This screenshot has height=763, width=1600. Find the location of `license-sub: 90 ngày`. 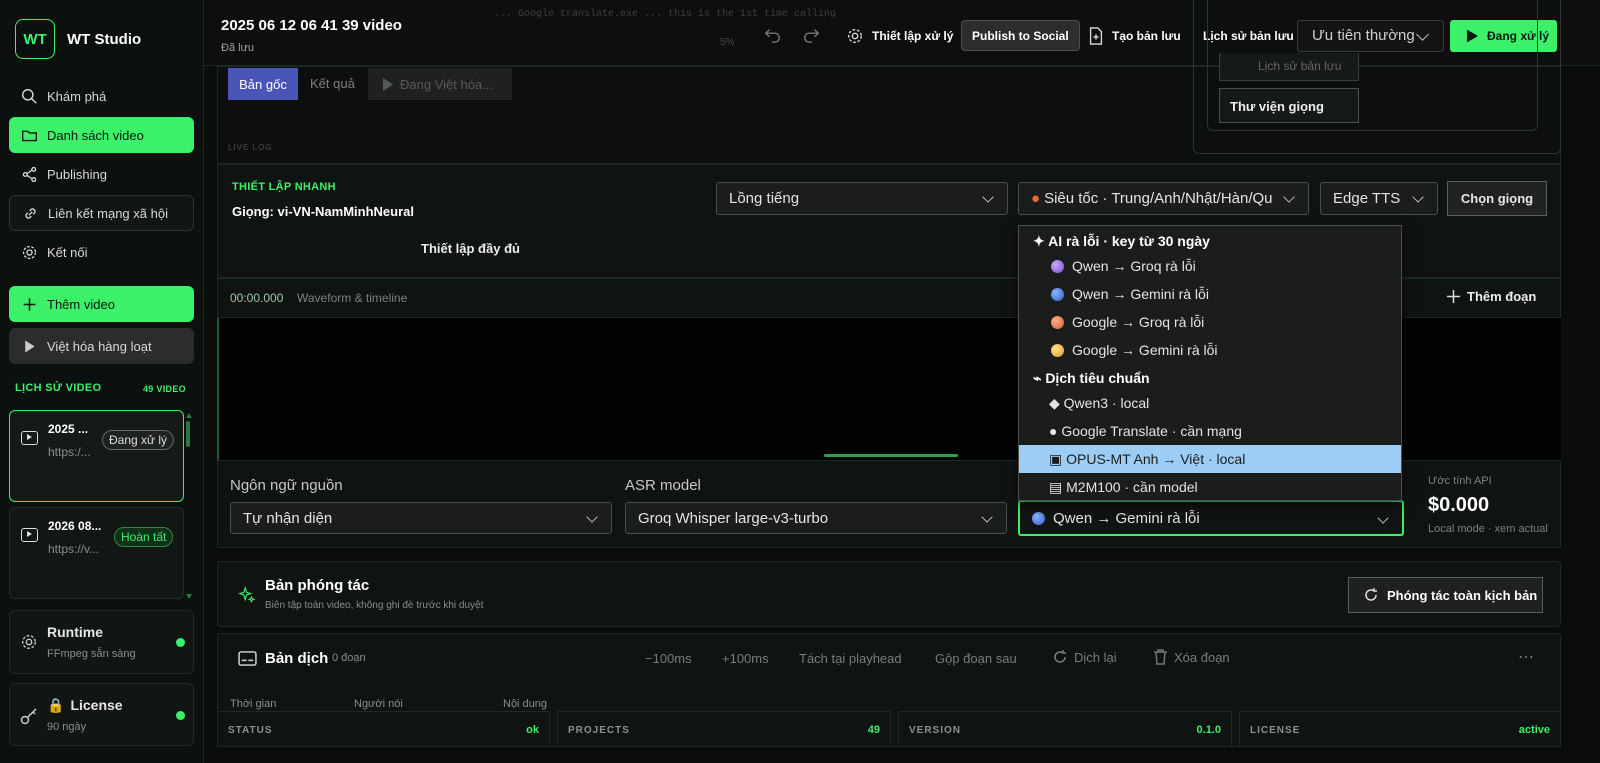

license-sub: 90 ngày is located at coordinates (67, 727).